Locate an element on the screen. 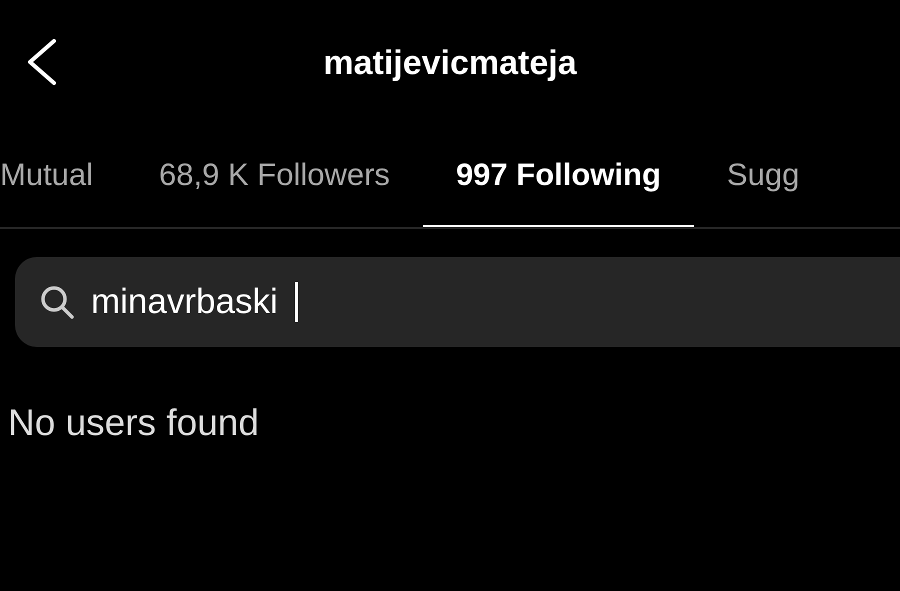 This screenshot has width=900, height=591. search-field: minavrbaski is located at coordinates (457, 302).